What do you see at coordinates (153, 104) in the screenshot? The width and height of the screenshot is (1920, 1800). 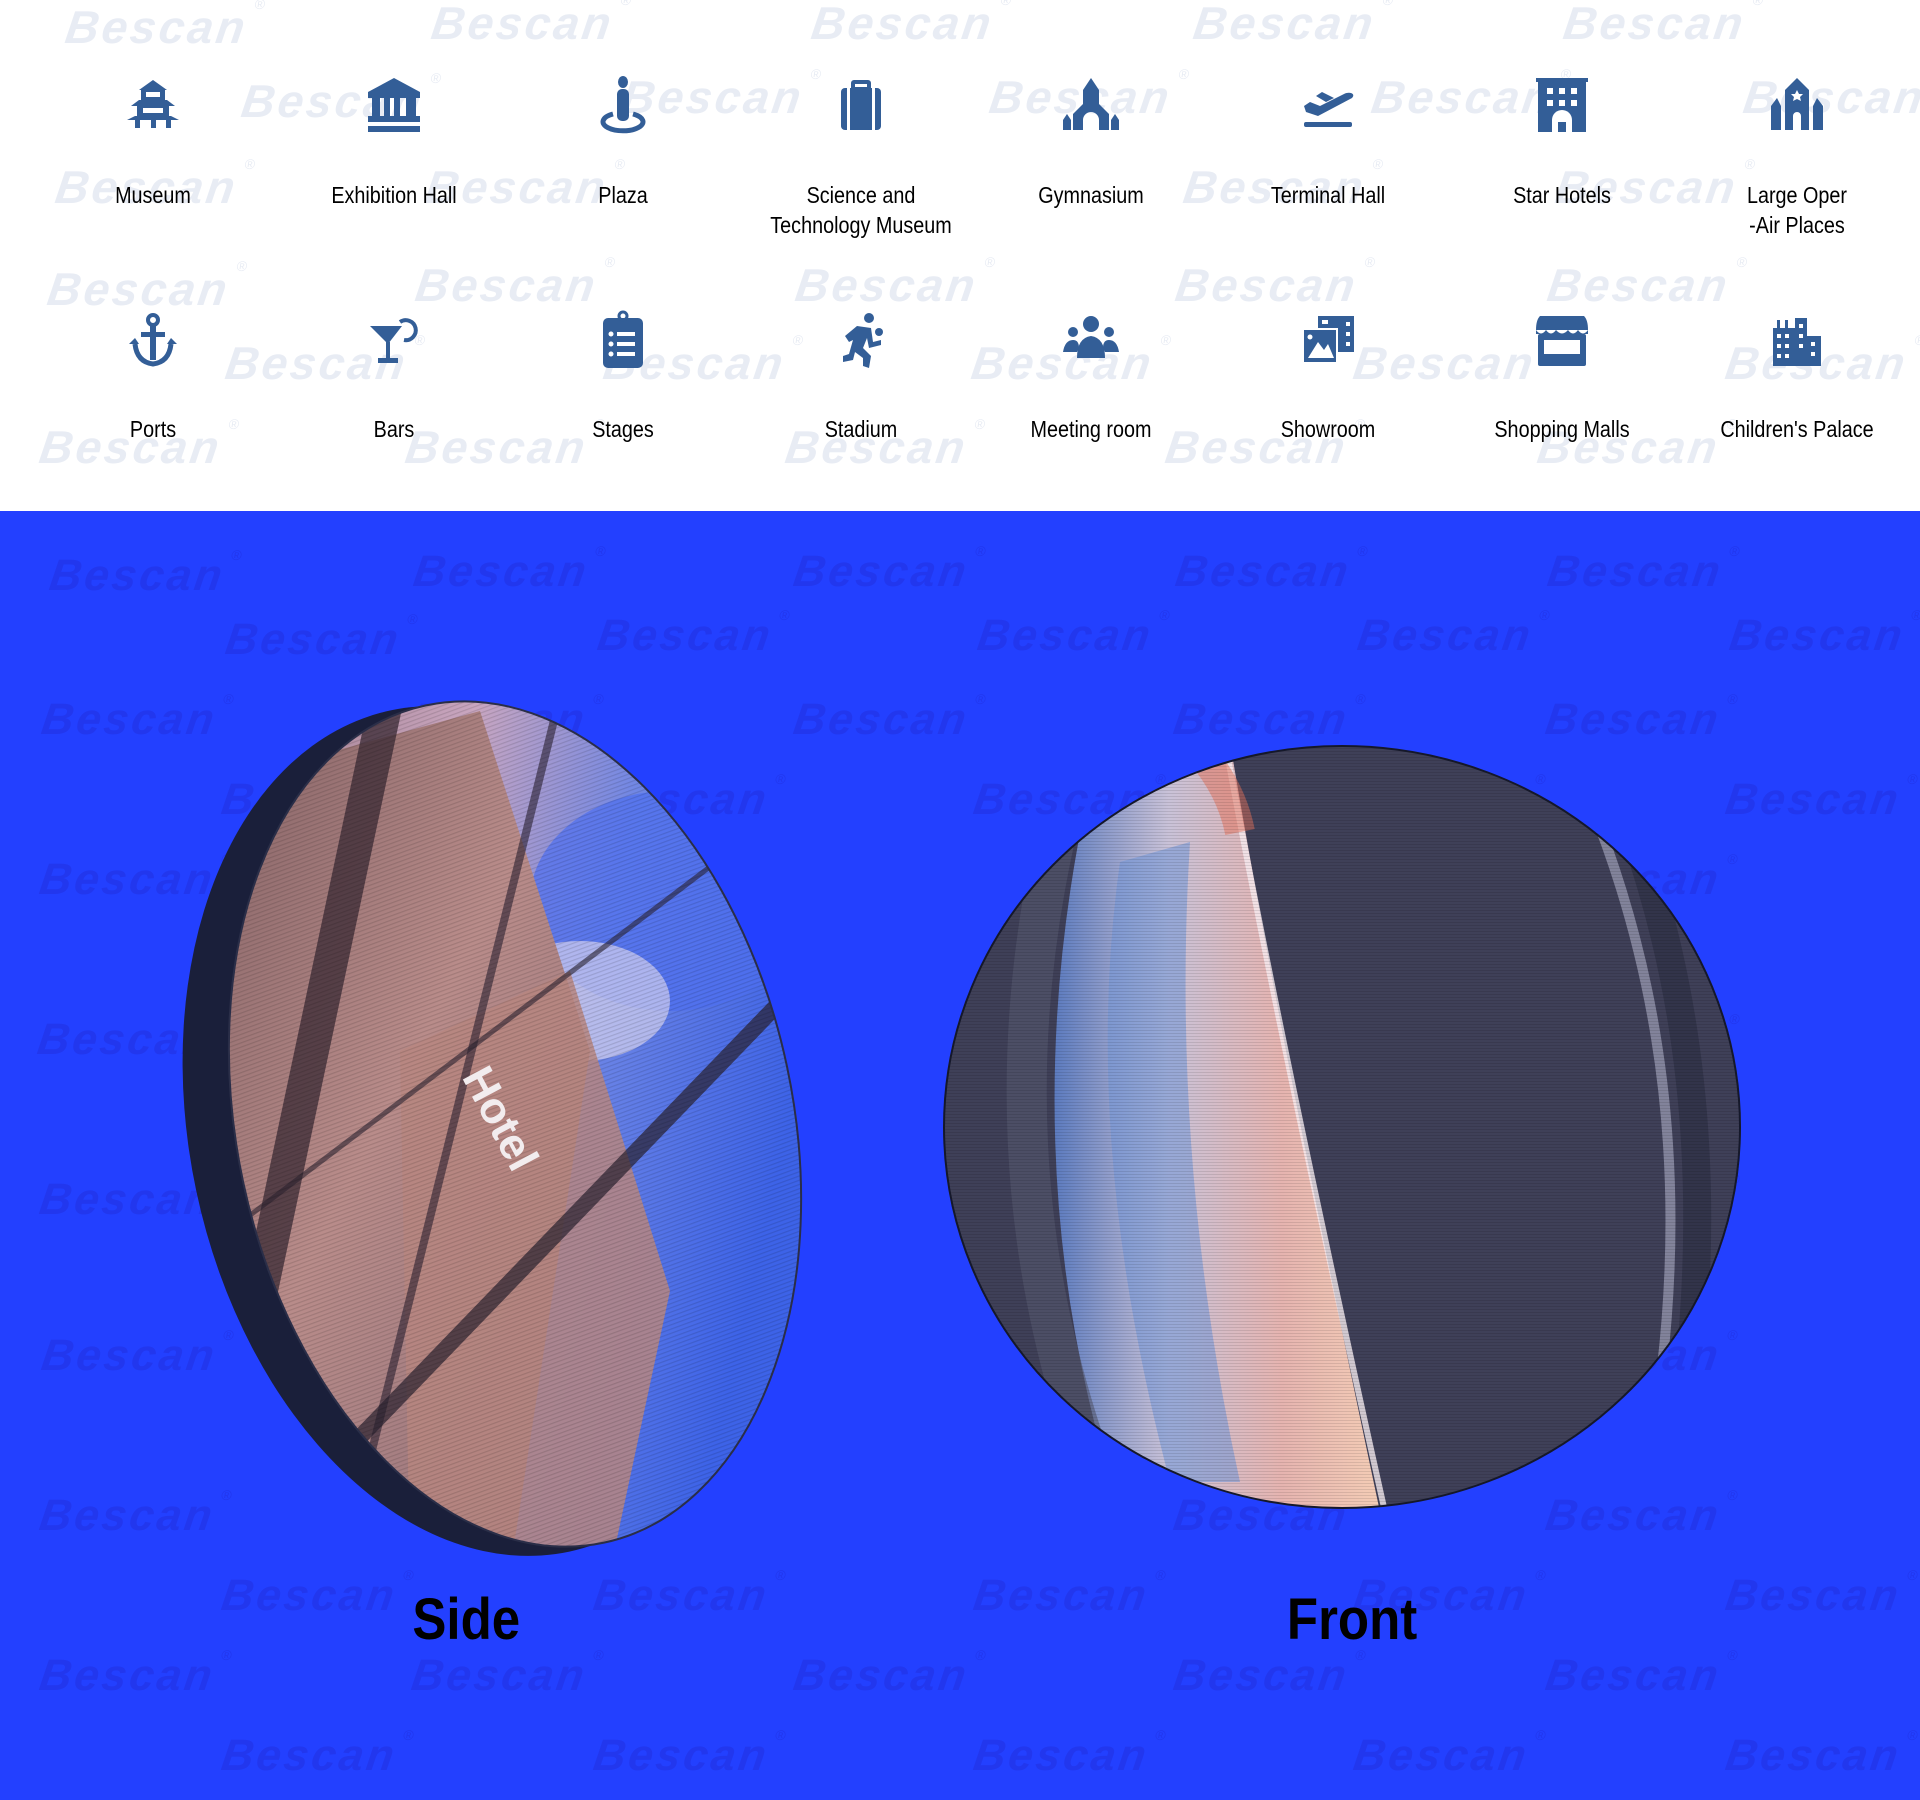 I see `pagoda-icon` at bounding box center [153, 104].